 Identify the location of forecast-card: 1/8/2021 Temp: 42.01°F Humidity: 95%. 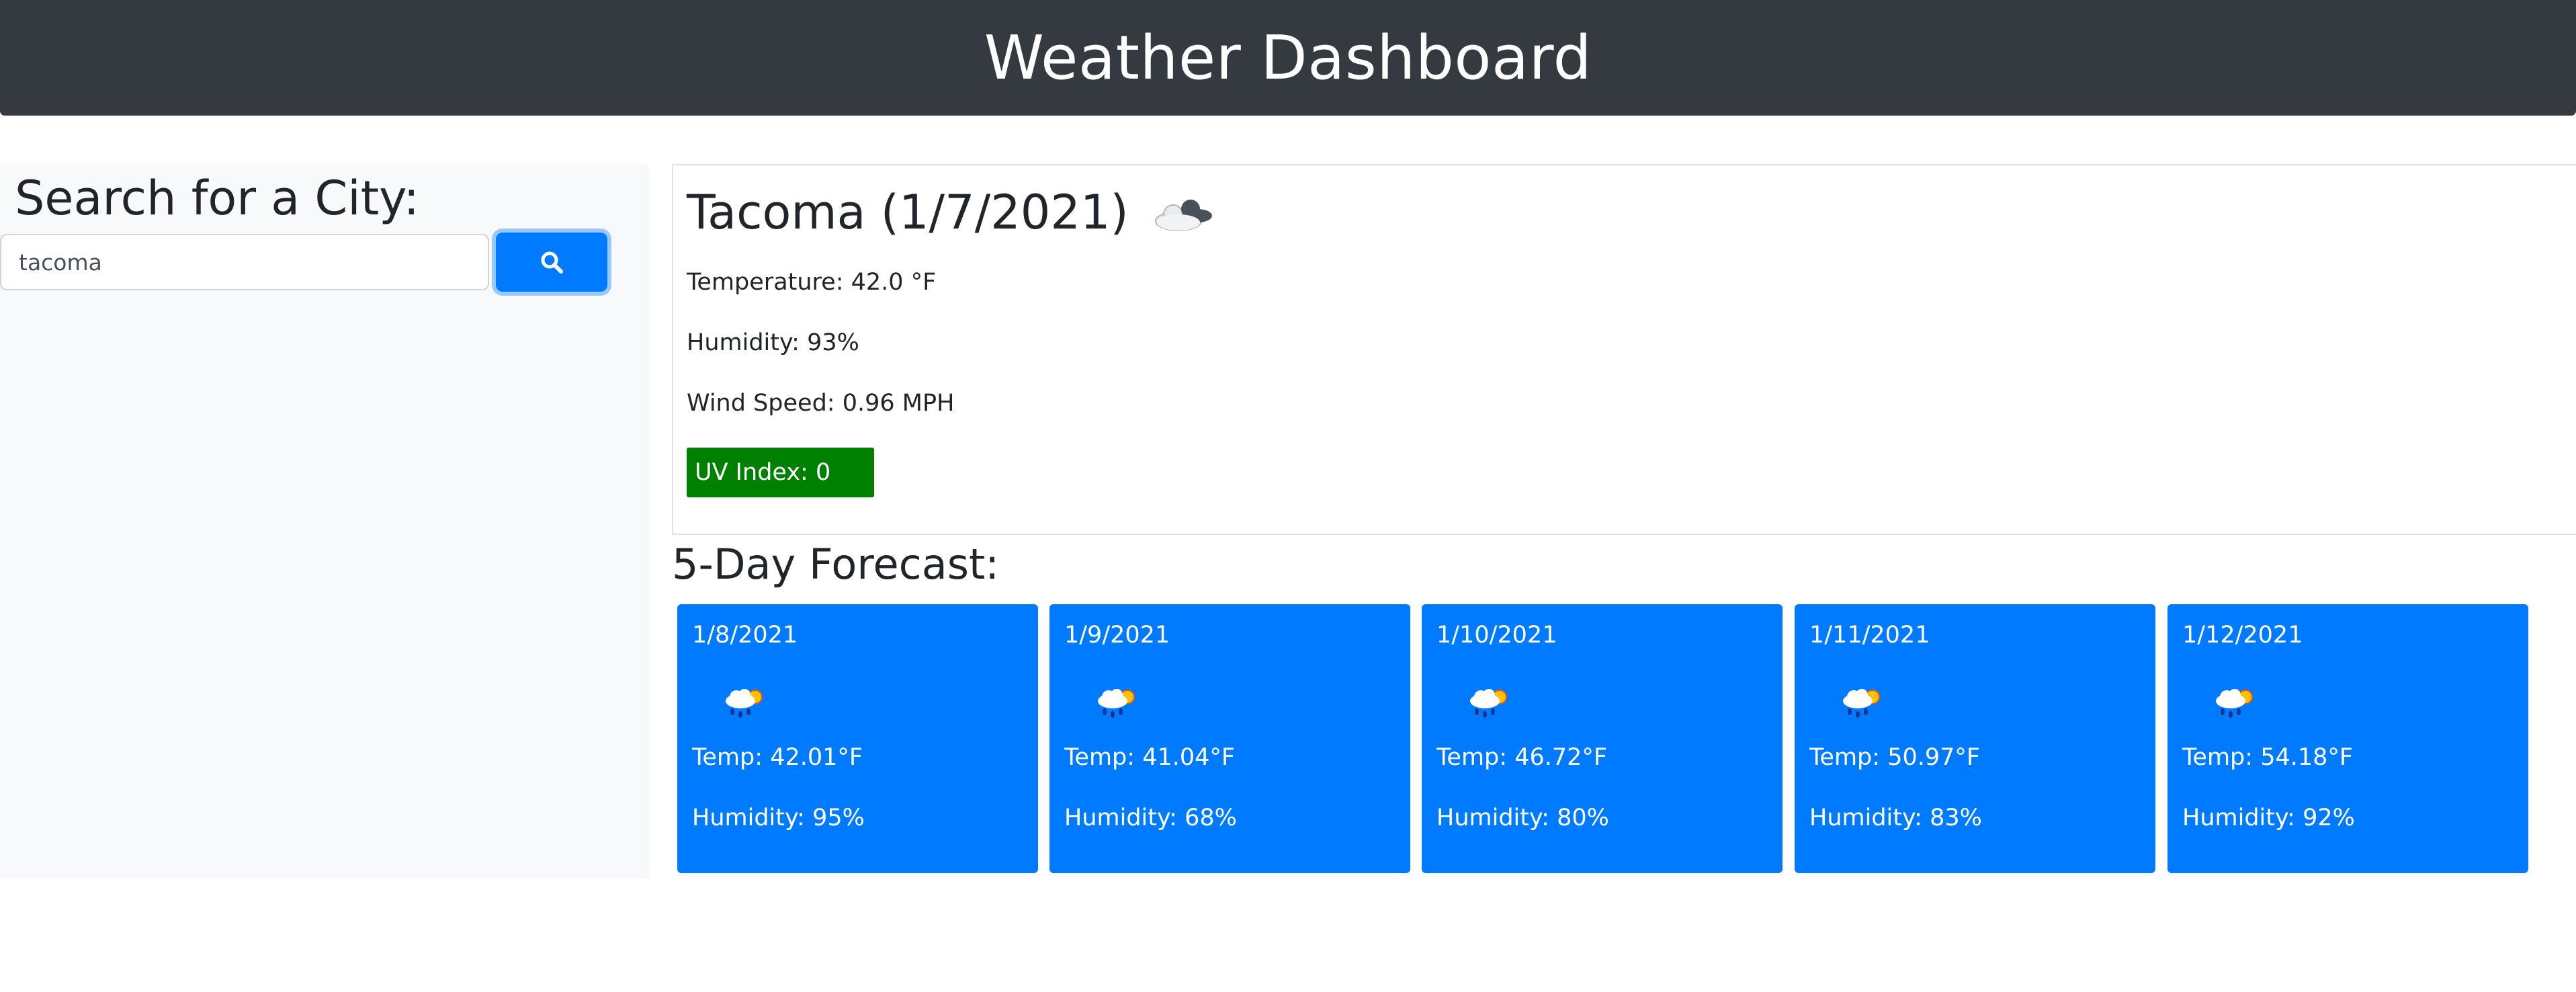
(857, 738).